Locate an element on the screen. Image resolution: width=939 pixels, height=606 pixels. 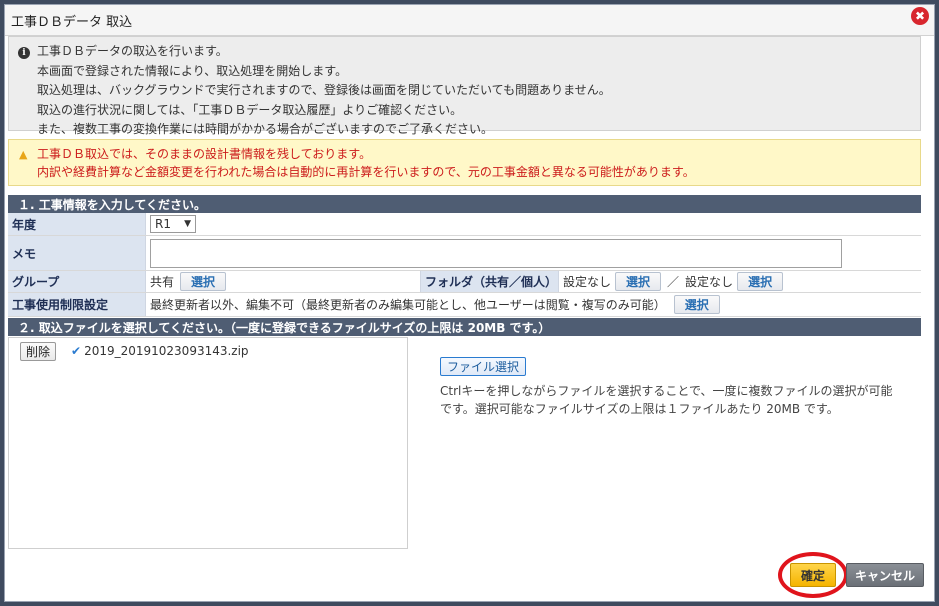
year-select-value: R1 is located at coordinates (163, 224).